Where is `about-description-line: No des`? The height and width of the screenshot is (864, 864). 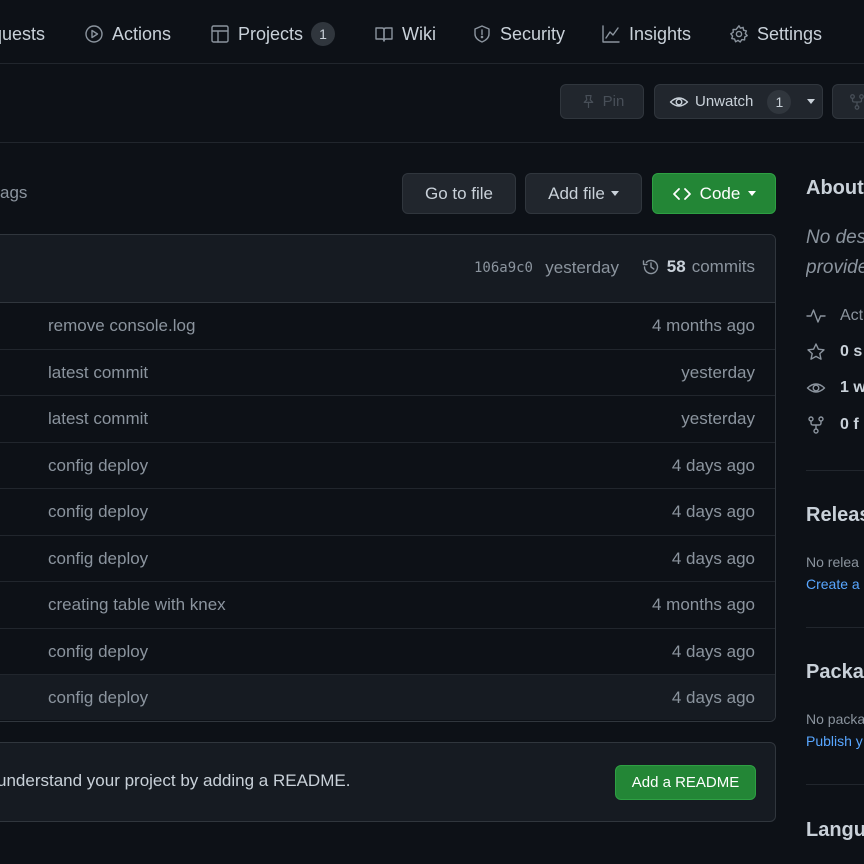 about-description-line: No des is located at coordinates (835, 237).